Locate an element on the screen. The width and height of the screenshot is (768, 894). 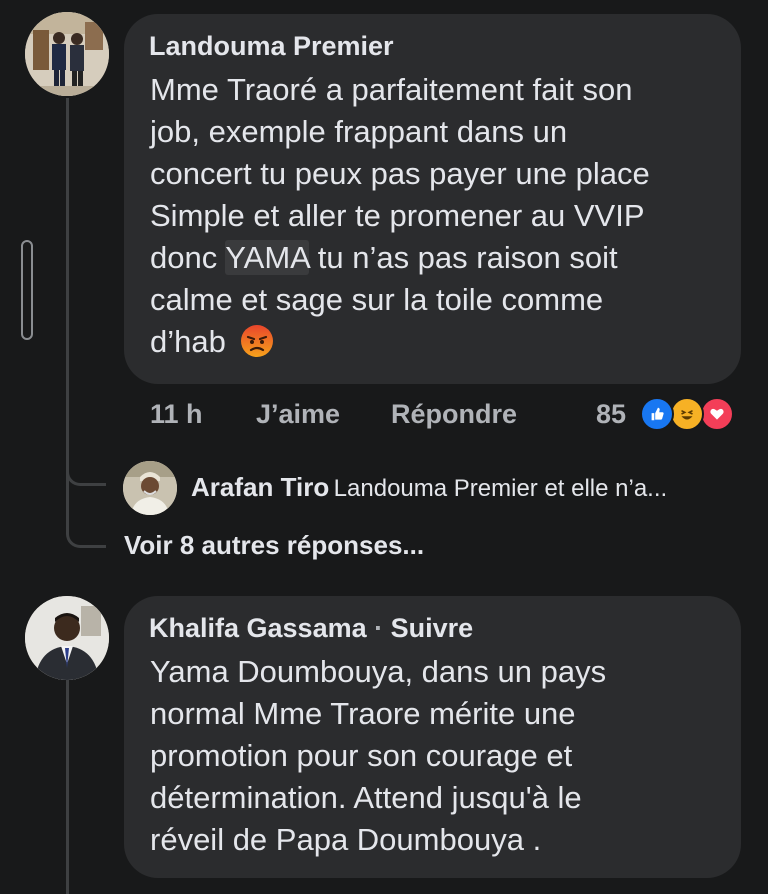
comment-line: calme et sage sur la toile comme is located at coordinates (377, 299).